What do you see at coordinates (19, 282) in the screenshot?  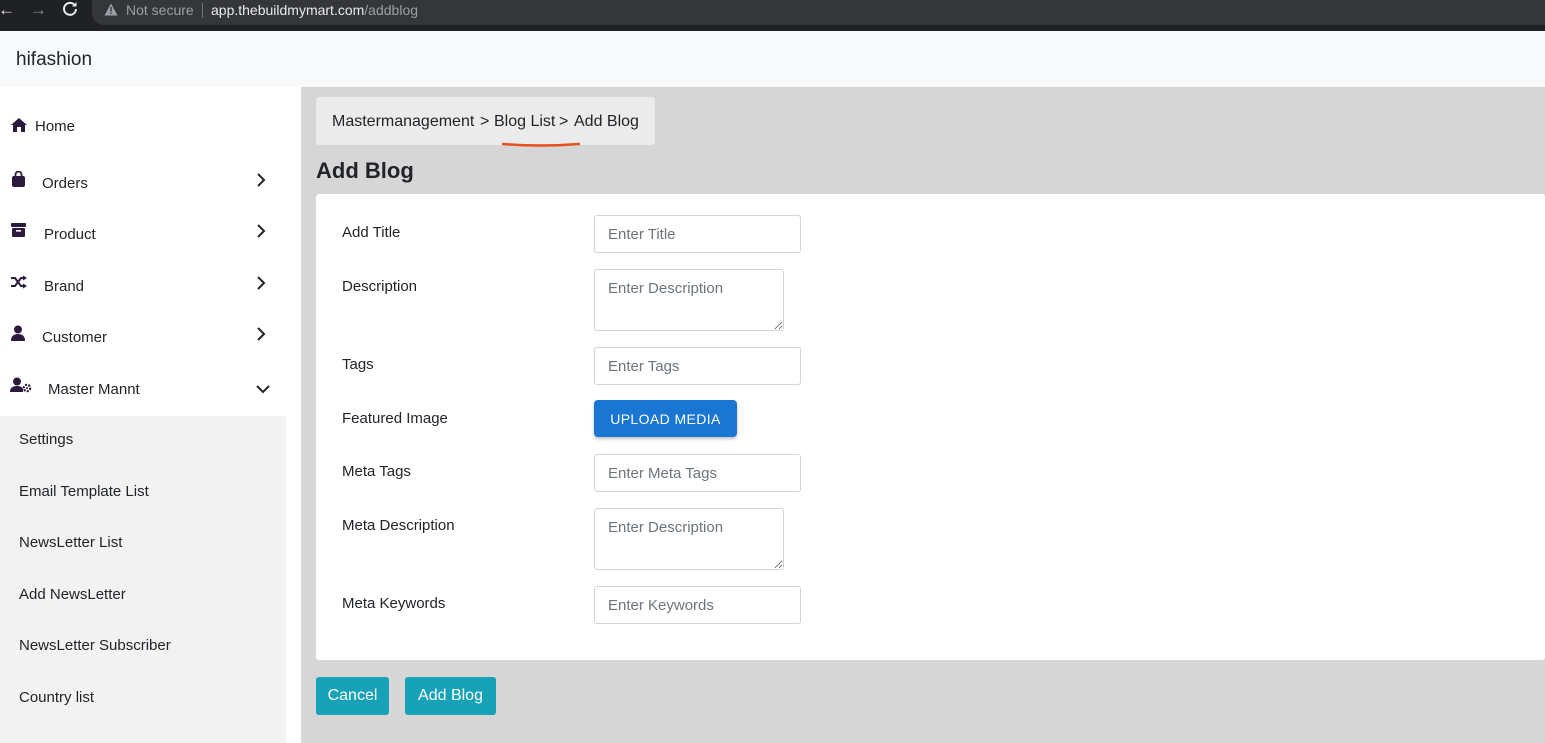 I see `shuffle-icon` at bounding box center [19, 282].